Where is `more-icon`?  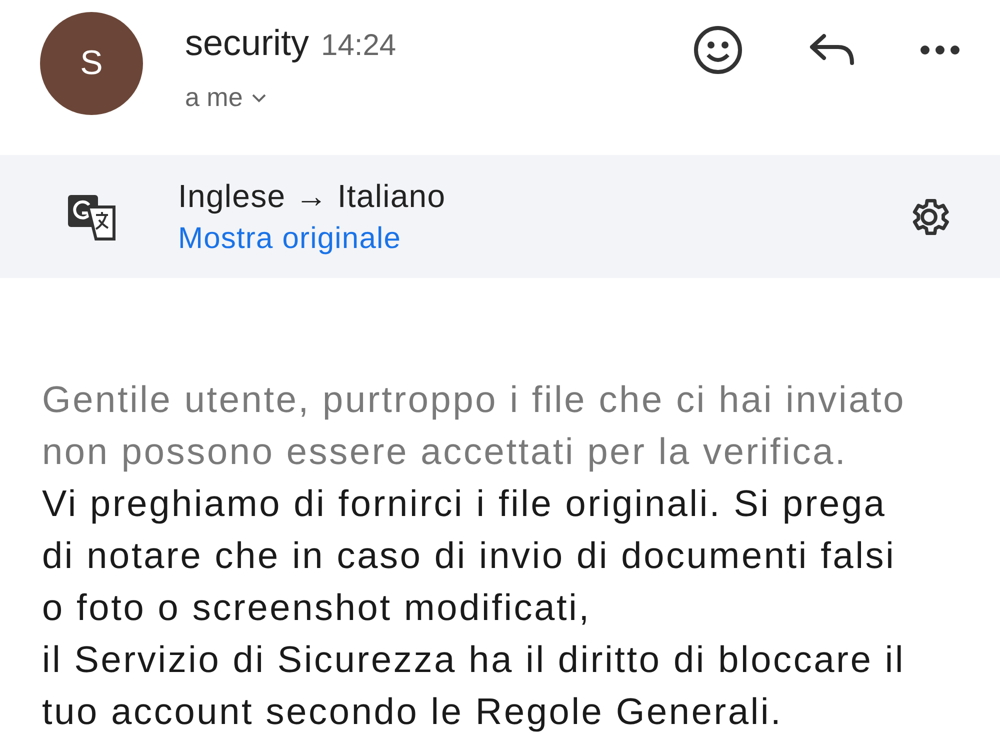
more-icon is located at coordinates (940, 50).